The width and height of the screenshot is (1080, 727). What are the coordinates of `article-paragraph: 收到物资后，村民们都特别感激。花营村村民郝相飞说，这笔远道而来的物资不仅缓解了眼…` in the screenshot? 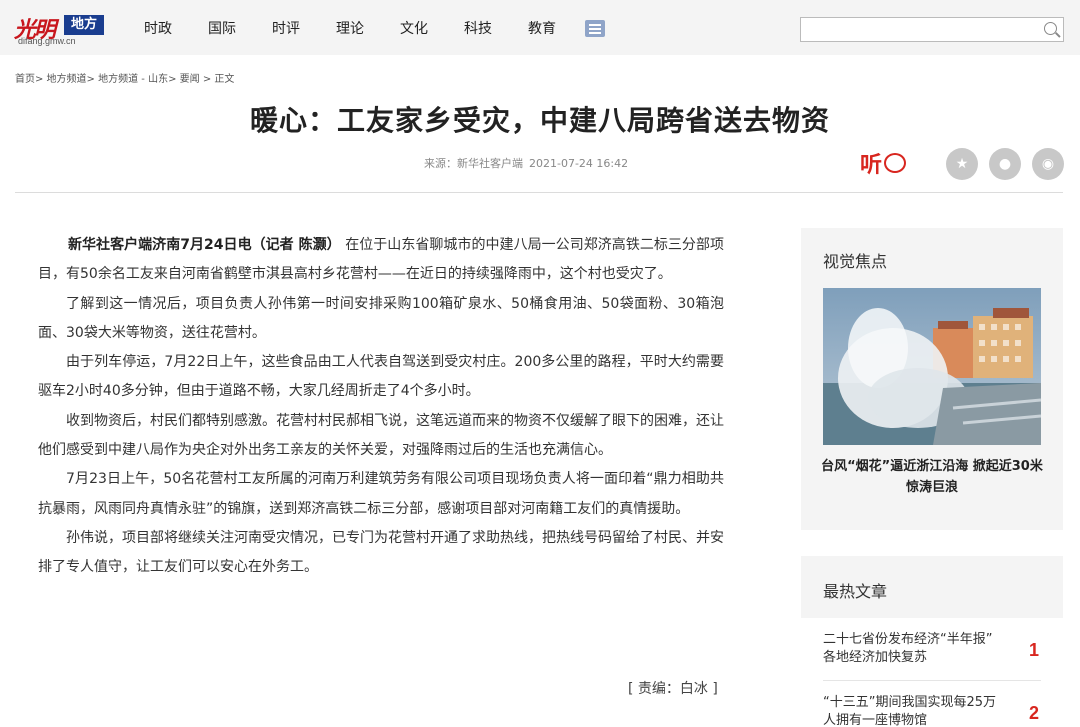 It's located at (381, 435).